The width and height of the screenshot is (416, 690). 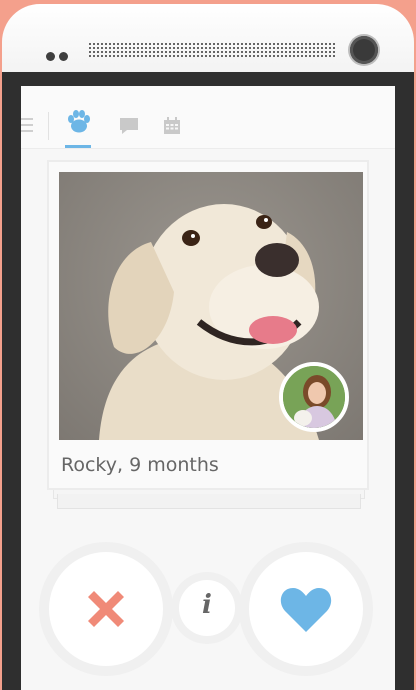 What do you see at coordinates (212, 50) in the screenshot?
I see `speaker-grille` at bounding box center [212, 50].